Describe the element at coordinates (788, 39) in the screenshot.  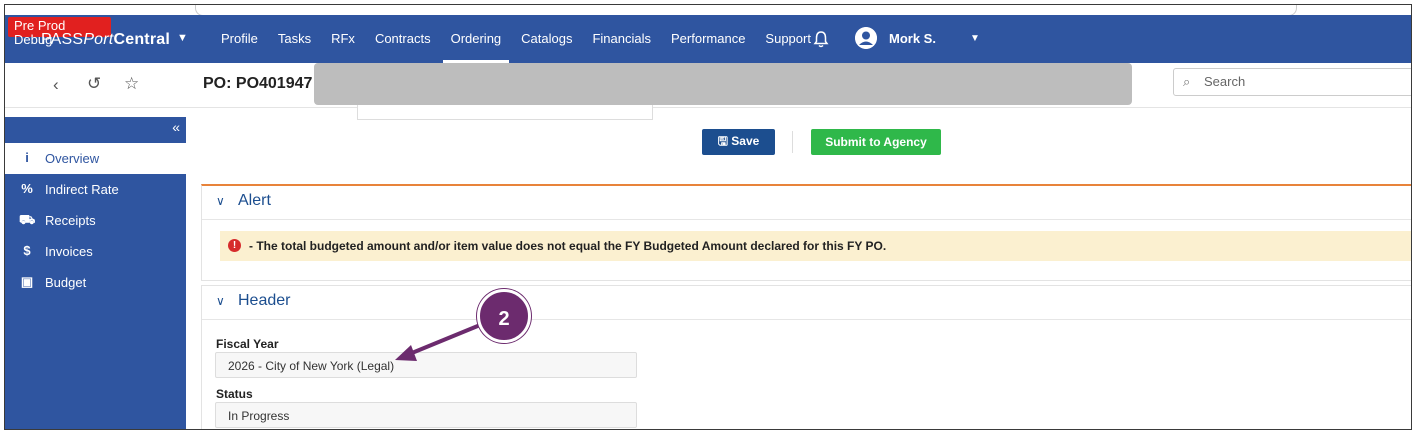
I see `nav-support: Support` at that location.